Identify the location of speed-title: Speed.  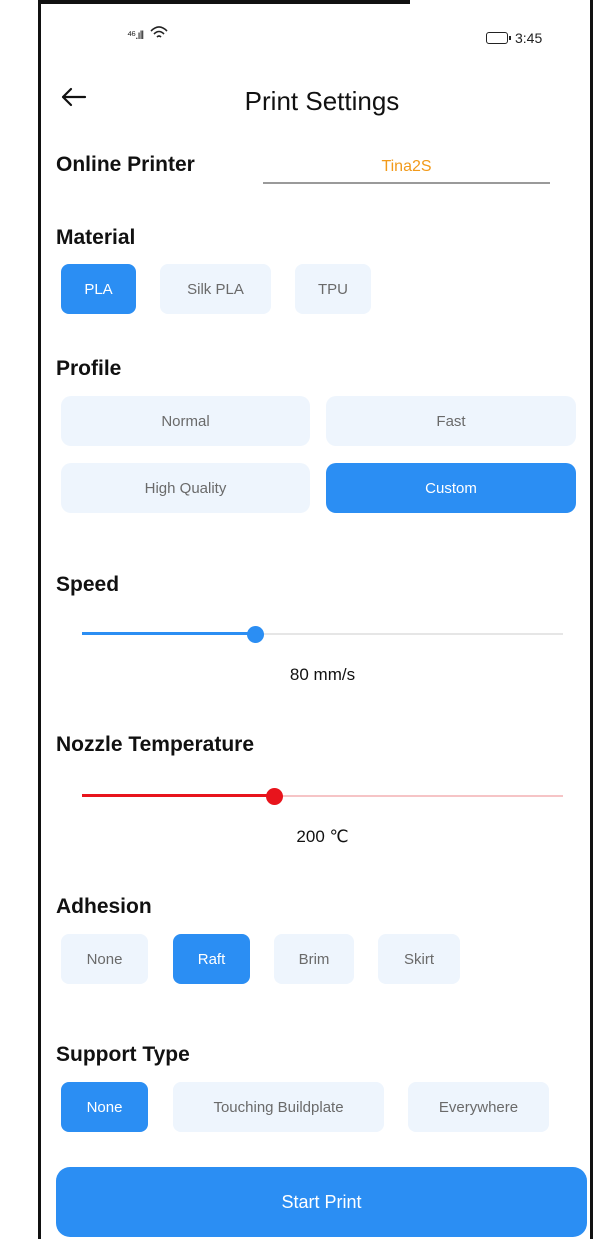
(88, 584).